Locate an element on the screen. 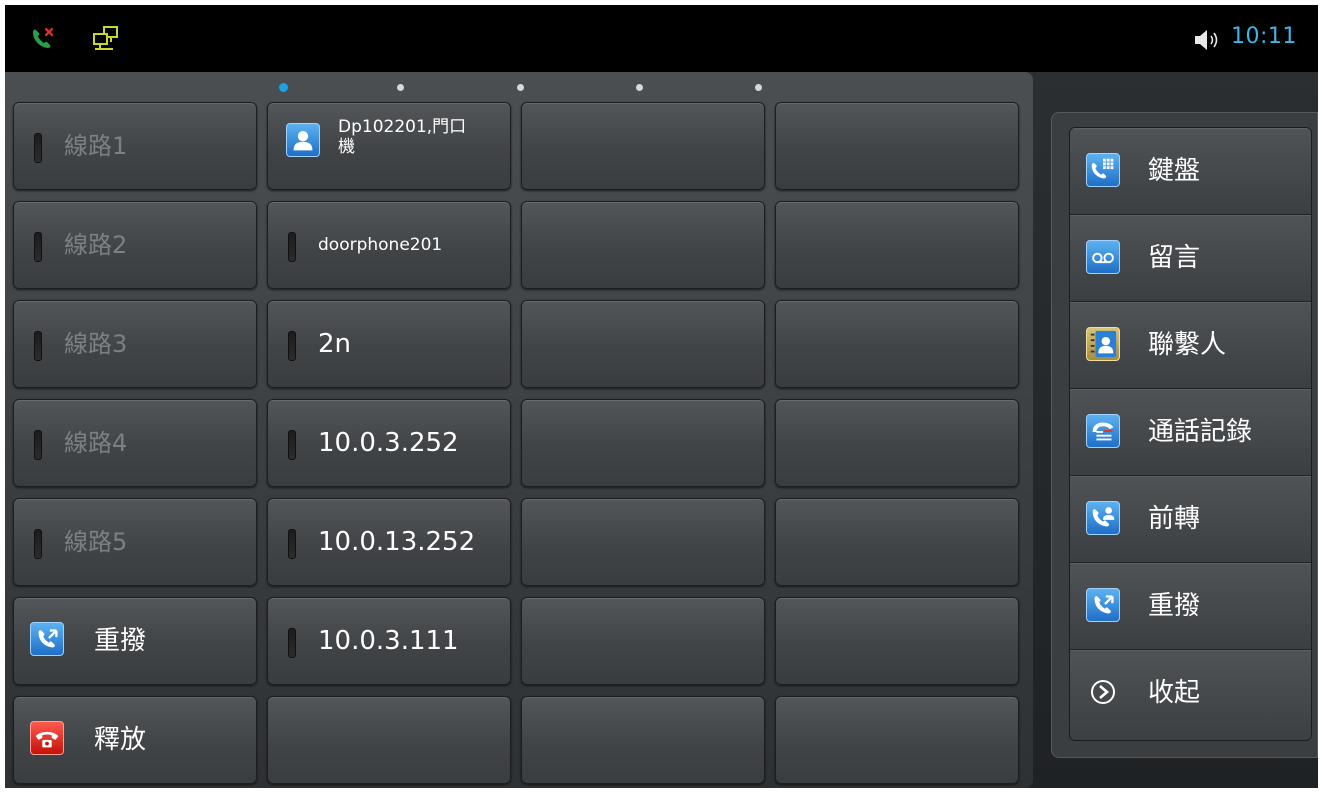 The image size is (1323, 793). blf-key-label: doorphone201 is located at coordinates (380, 245).